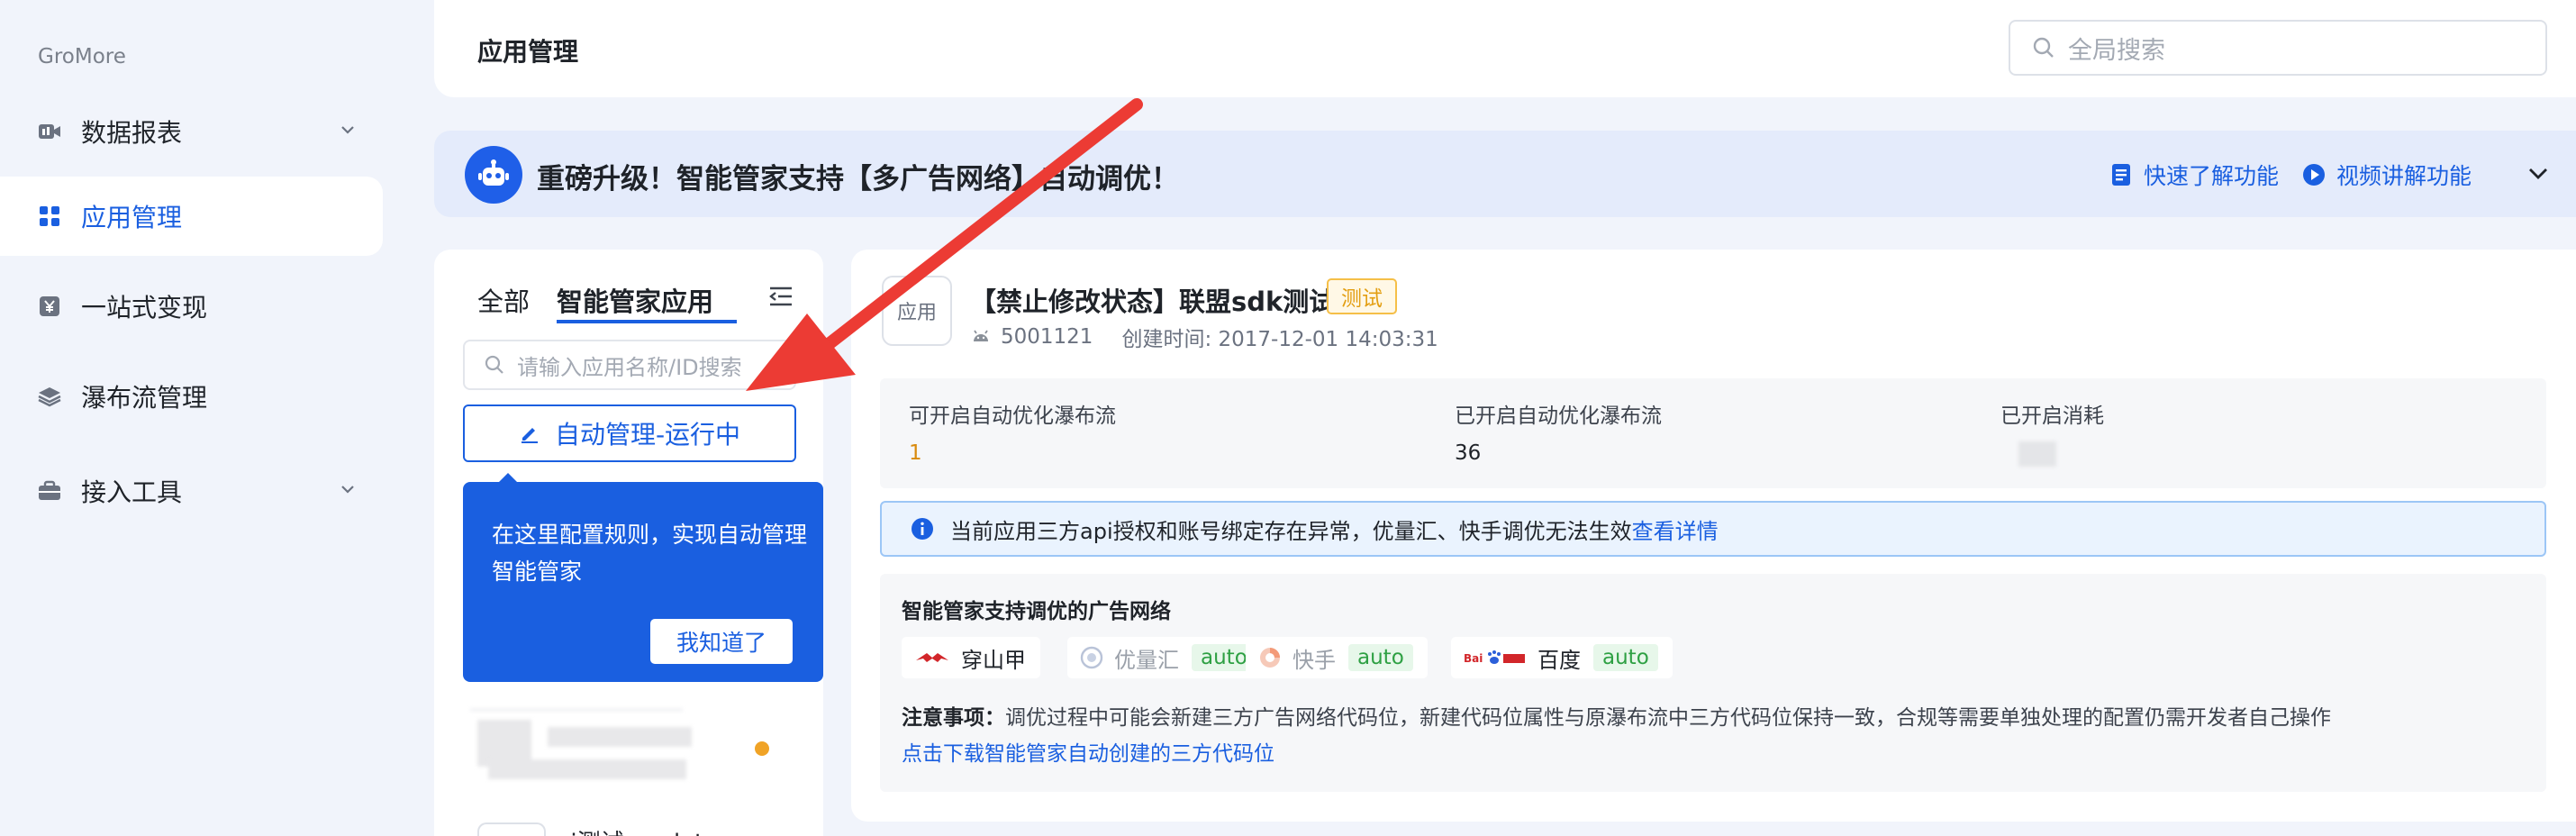  I want to click on stat-value-redacted, so click(2037, 454).